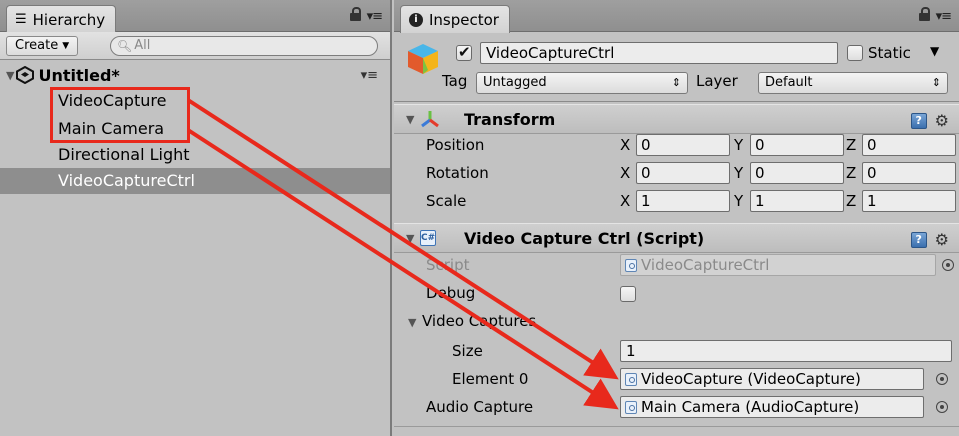 The image size is (959, 436). What do you see at coordinates (853, 83) in the screenshot?
I see `layer-dropdown: Default ⇕` at bounding box center [853, 83].